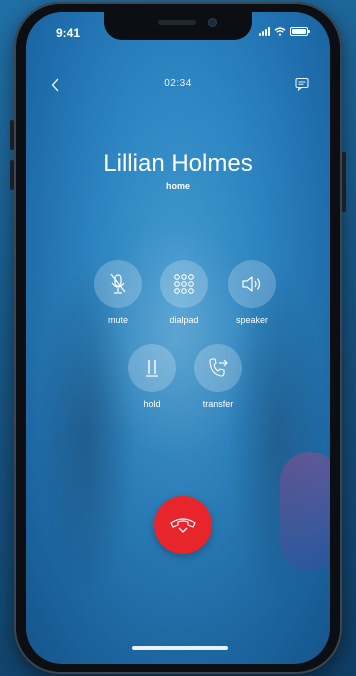  Describe the element at coordinates (212, 22) in the screenshot. I see `front-camera` at that location.